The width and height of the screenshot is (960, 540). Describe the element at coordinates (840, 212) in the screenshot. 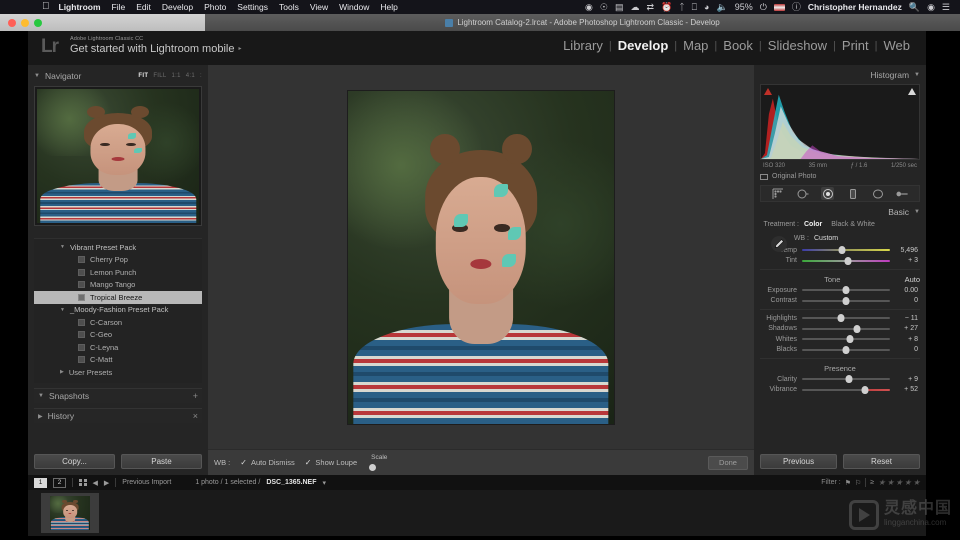

I see `basic-panel-header: Basic ▼` at that location.